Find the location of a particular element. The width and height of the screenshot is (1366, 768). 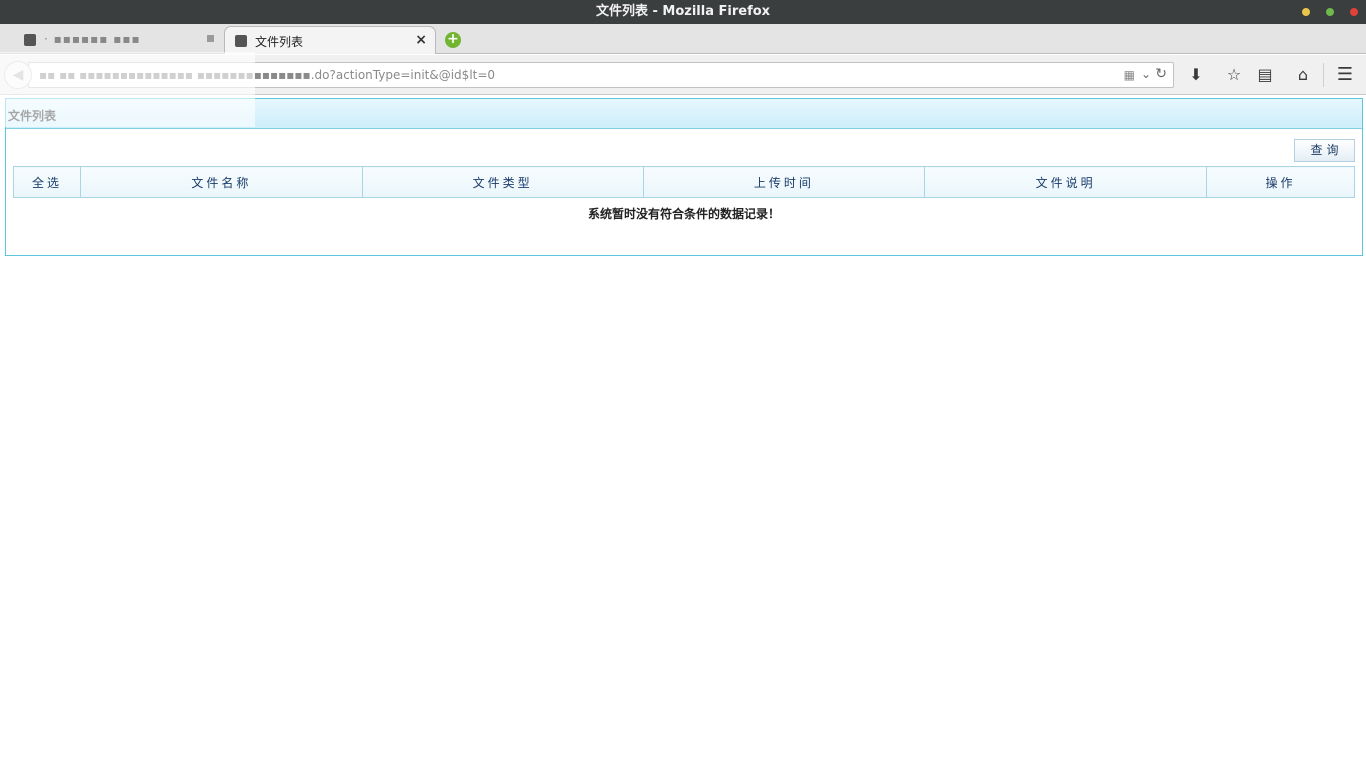

file-name-header: 文件名称 is located at coordinates (221, 182).